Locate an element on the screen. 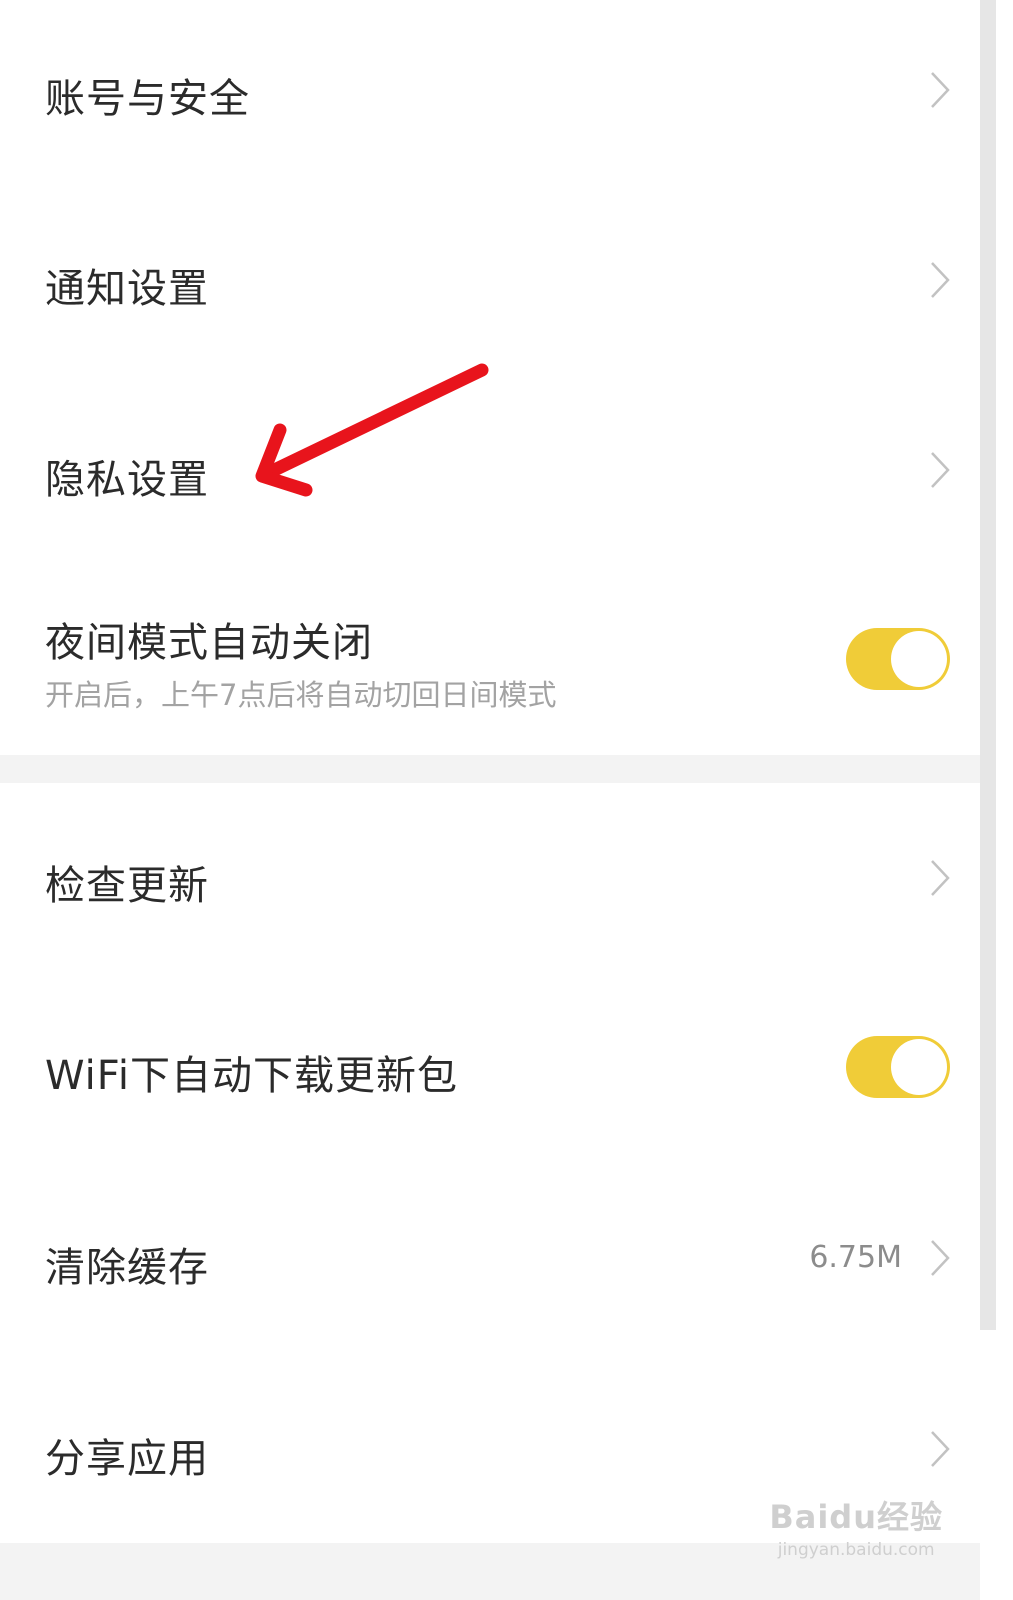 This screenshot has height=1600, width=1013. settings-item-account-security: 账号与安全 is located at coordinates (490, 90).